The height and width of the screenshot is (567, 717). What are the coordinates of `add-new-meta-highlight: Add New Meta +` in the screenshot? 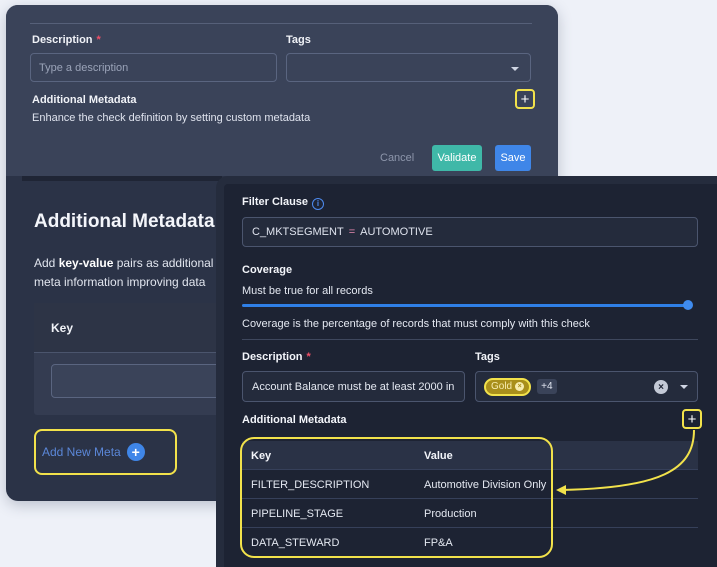 It's located at (105, 452).